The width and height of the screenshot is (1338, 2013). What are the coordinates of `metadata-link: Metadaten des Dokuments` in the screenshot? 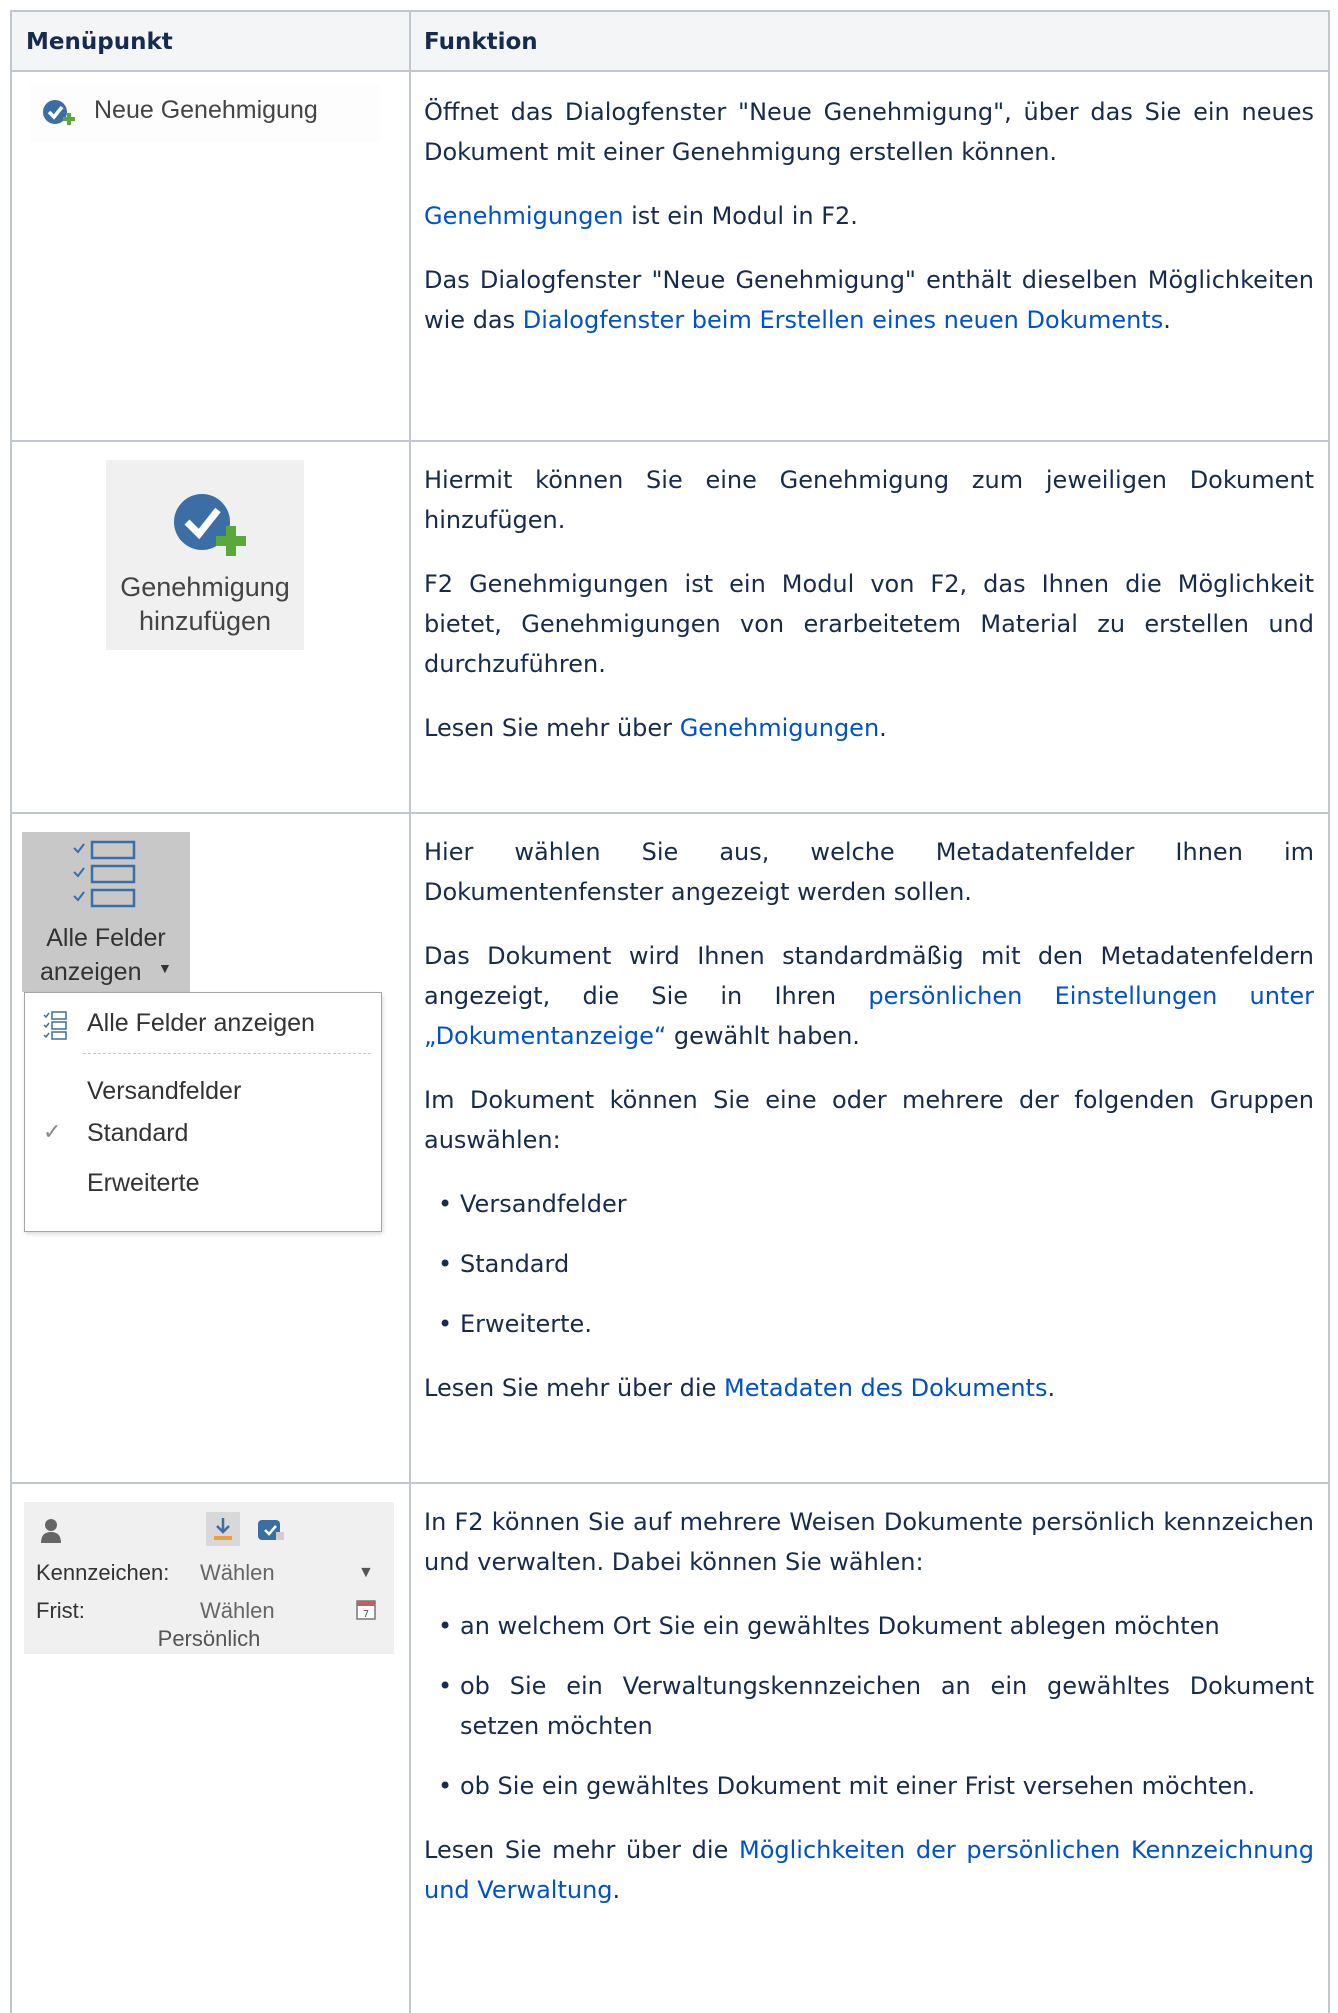 It's located at (885, 1388).